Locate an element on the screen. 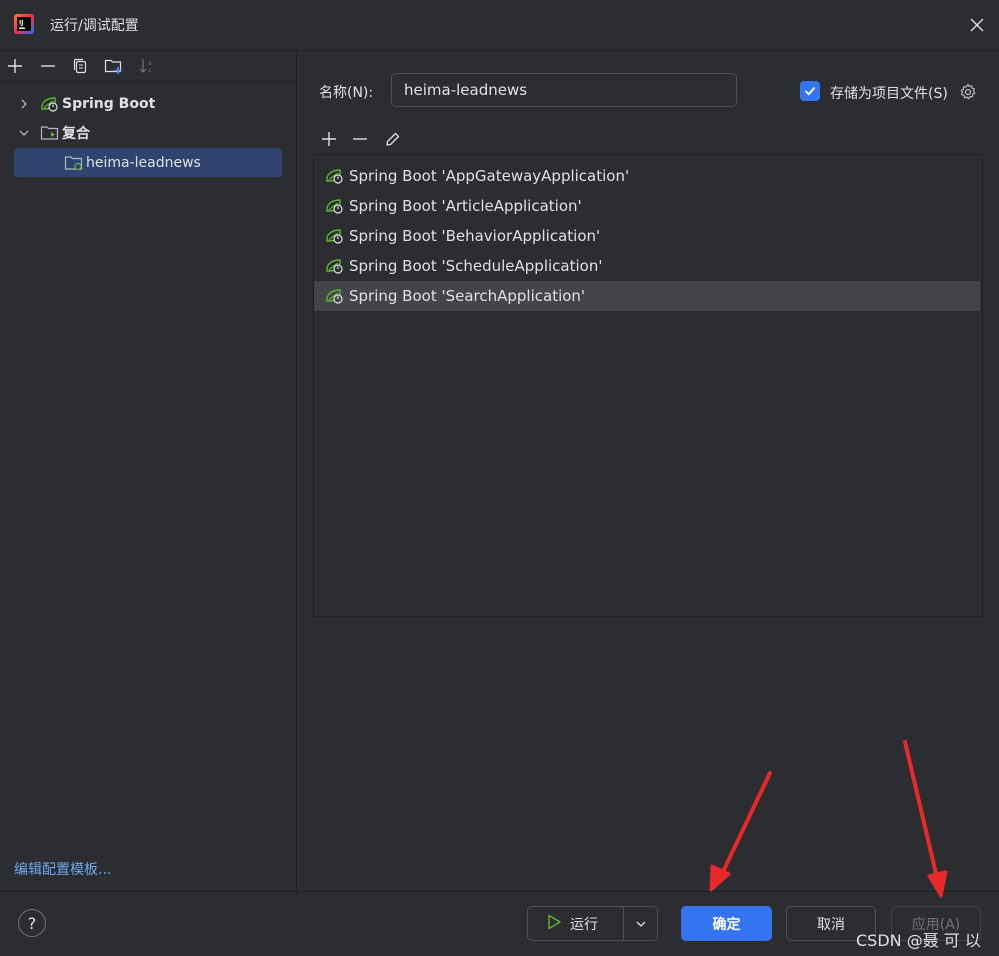 The width and height of the screenshot is (999, 956). new-folder-icon is located at coordinates (114, 66).